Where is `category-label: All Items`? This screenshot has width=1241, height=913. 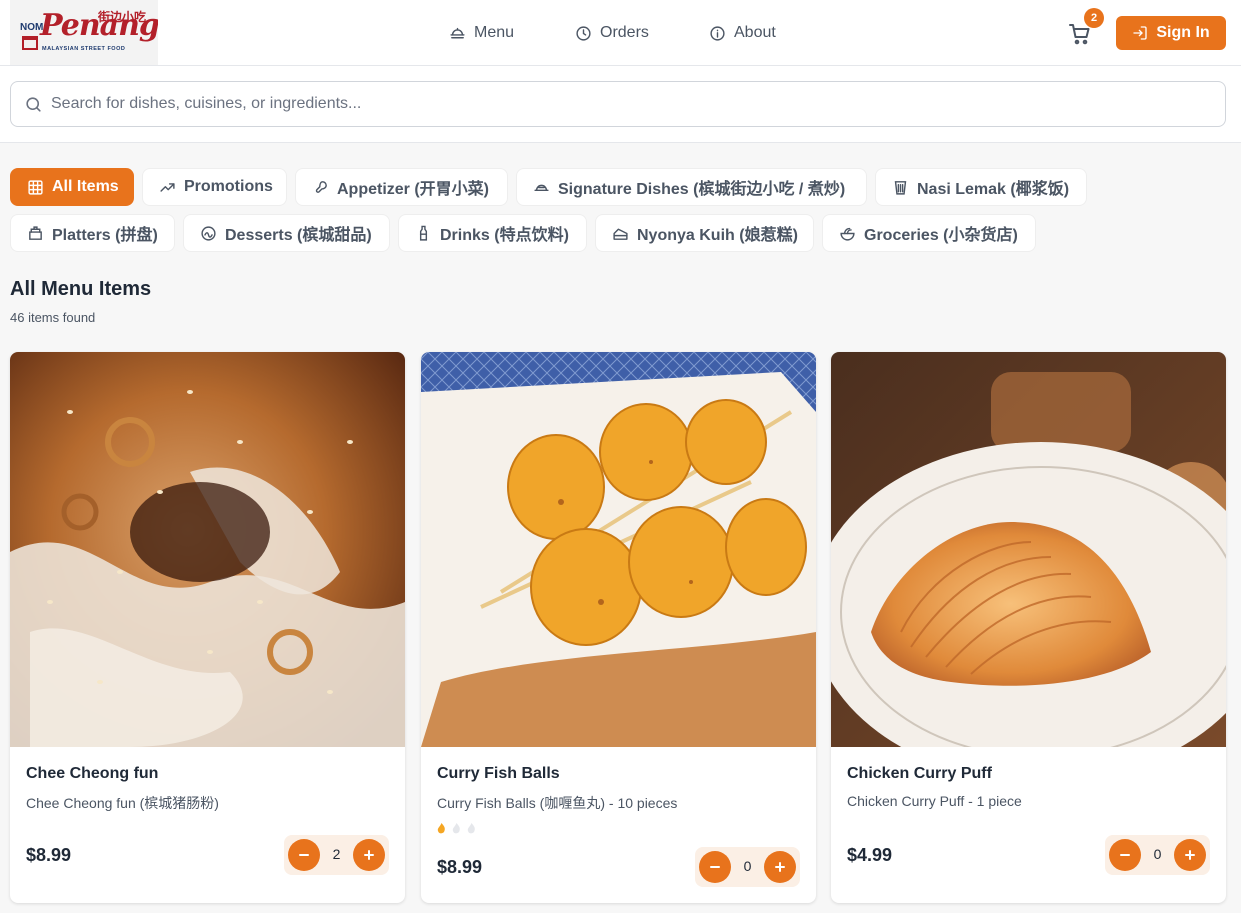
category-label: All Items is located at coordinates (85, 186).